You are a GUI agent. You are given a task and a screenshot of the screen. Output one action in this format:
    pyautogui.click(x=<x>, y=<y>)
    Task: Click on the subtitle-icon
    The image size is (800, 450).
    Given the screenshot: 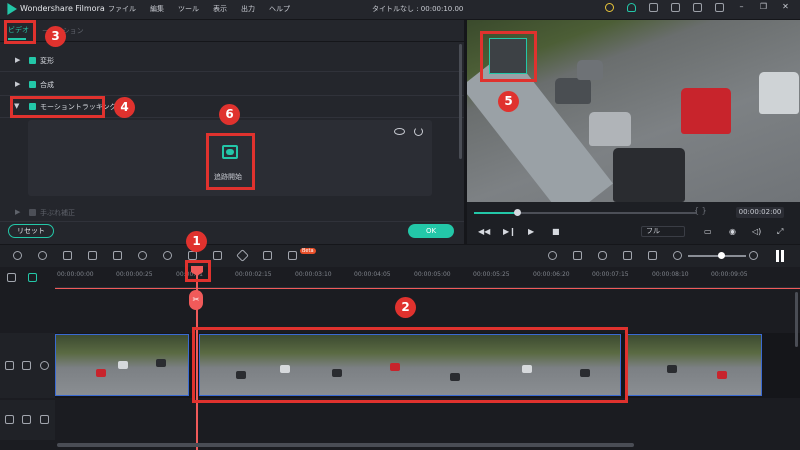 What is the action you would take?
    pyautogui.click(x=652, y=255)
    